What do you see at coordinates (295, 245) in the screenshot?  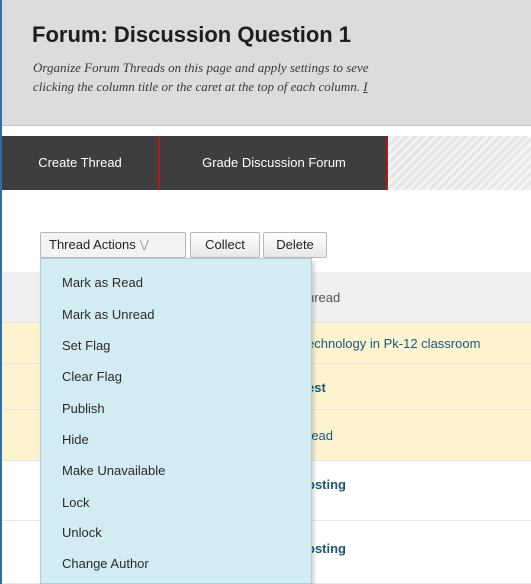 I see `delete-button: Delete` at bounding box center [295, 245].